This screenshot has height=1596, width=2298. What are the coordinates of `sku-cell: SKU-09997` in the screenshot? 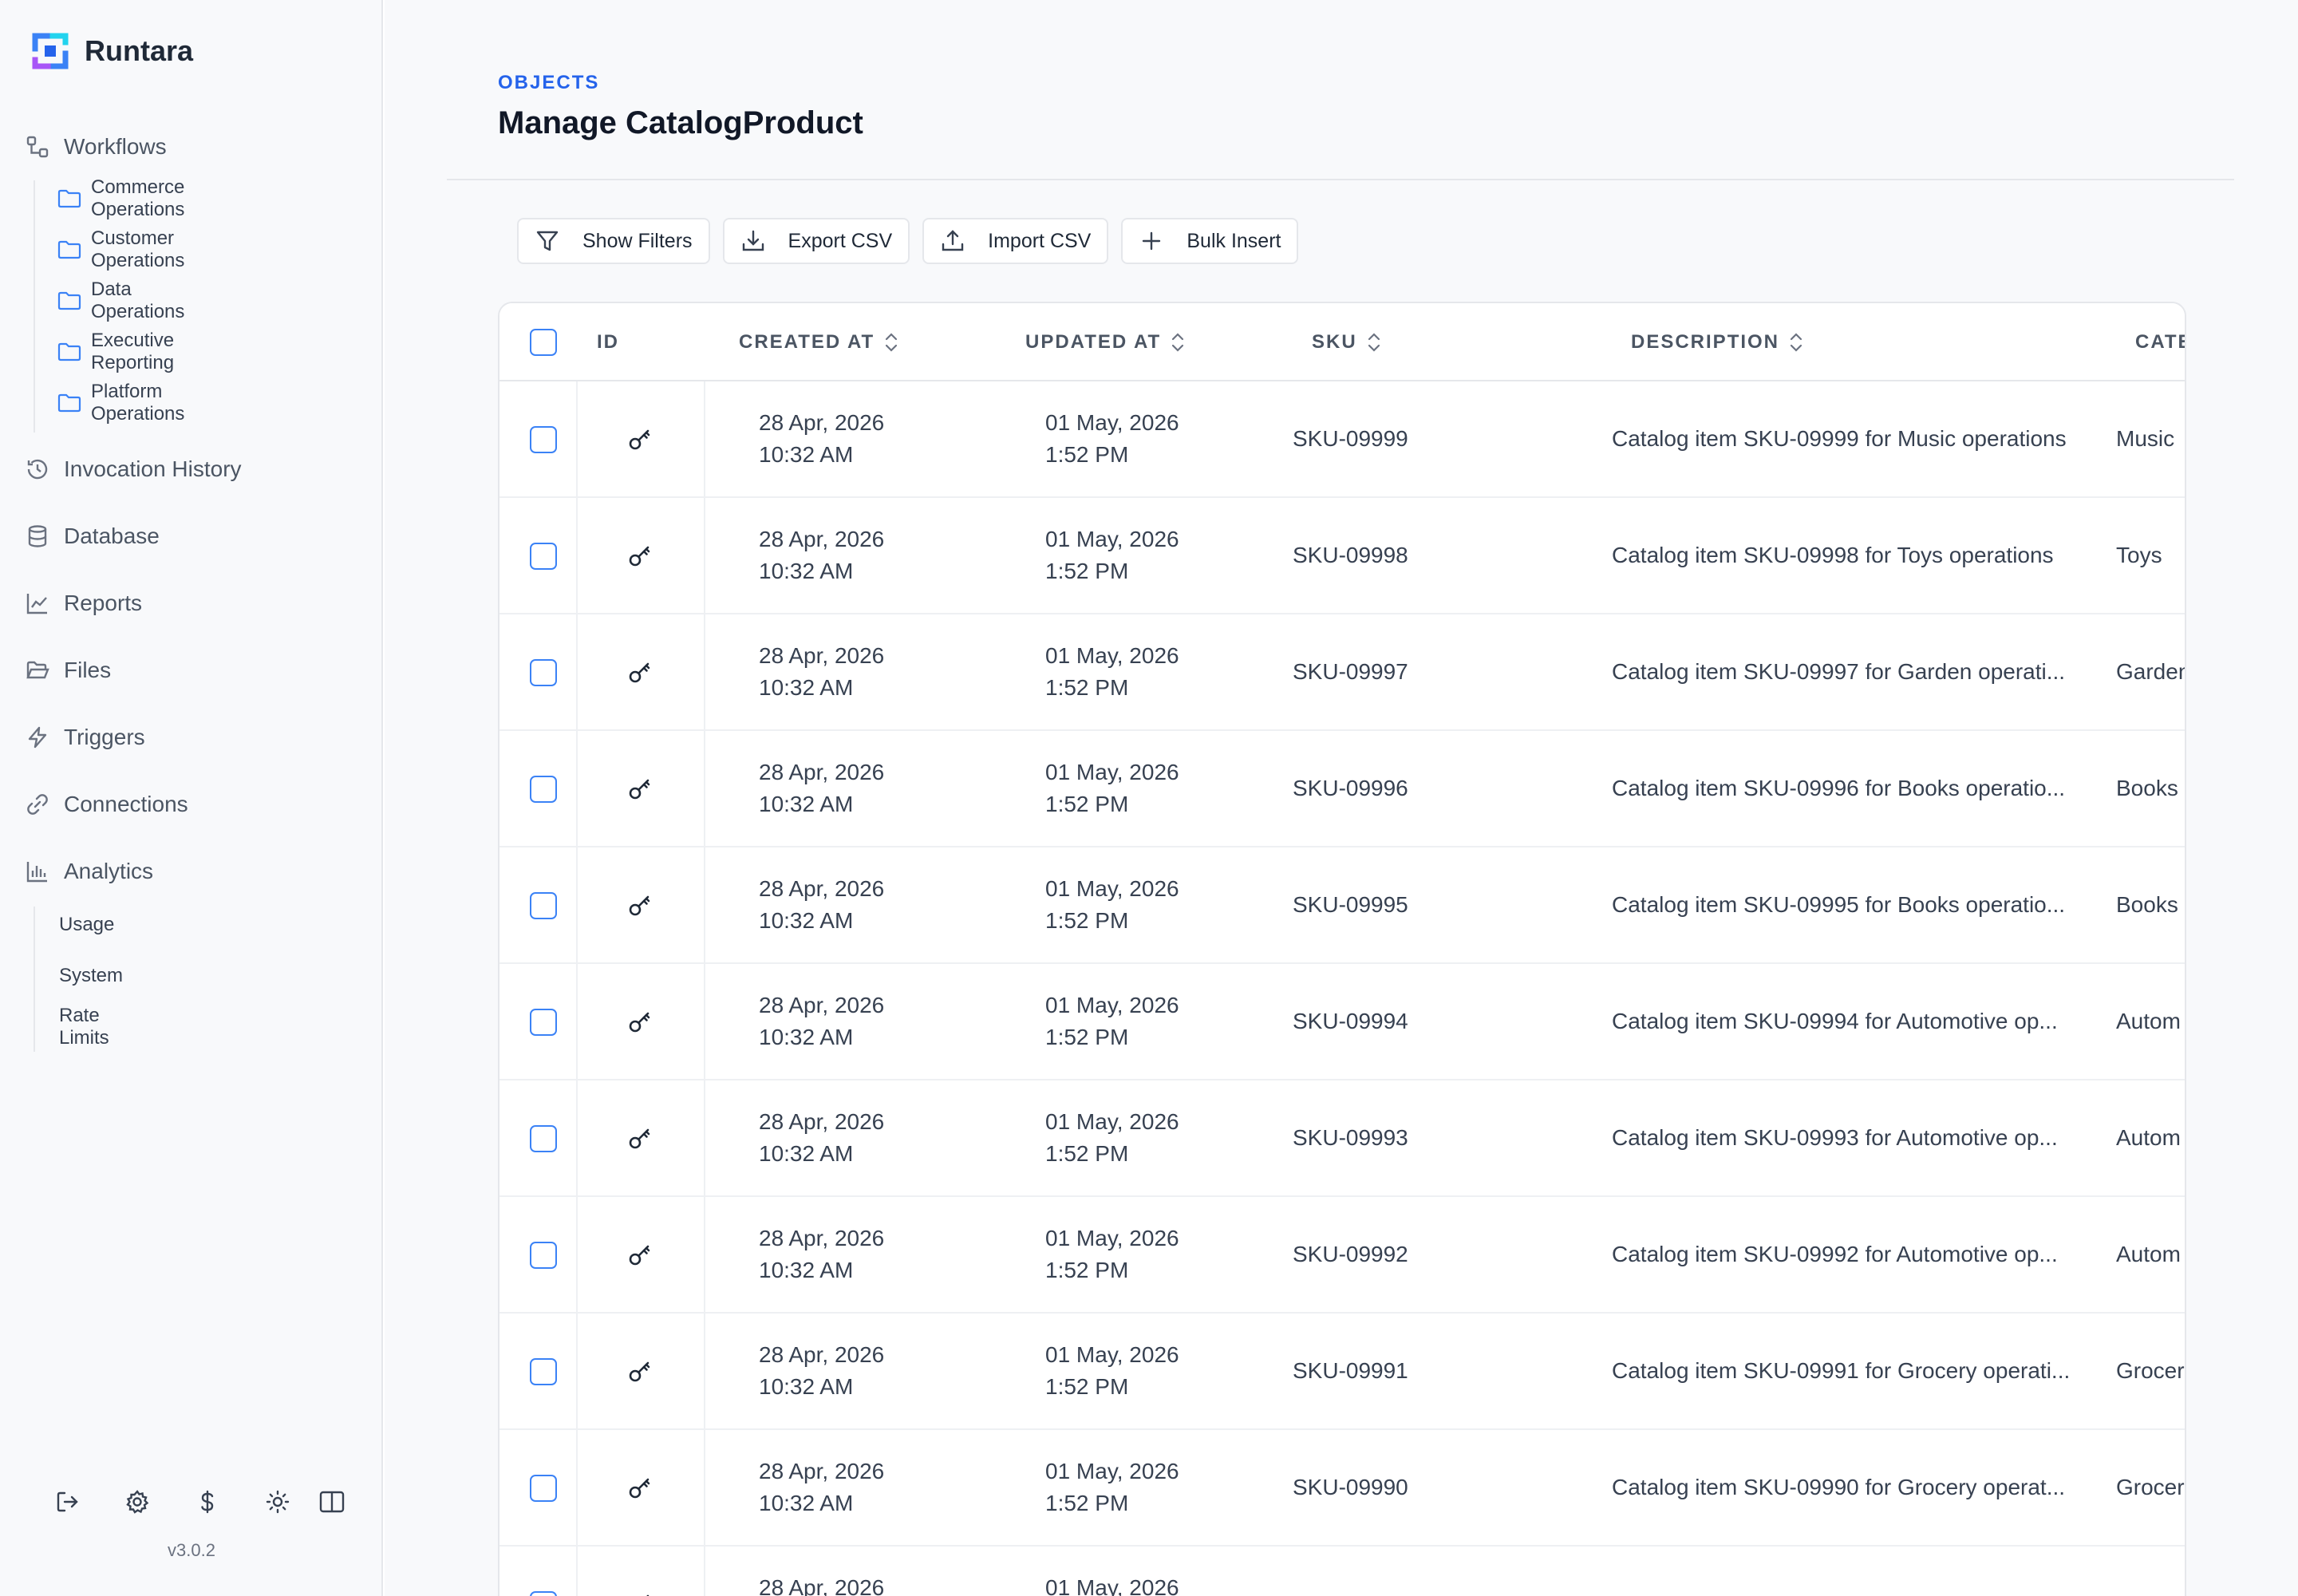 It's located at (1351, 671).